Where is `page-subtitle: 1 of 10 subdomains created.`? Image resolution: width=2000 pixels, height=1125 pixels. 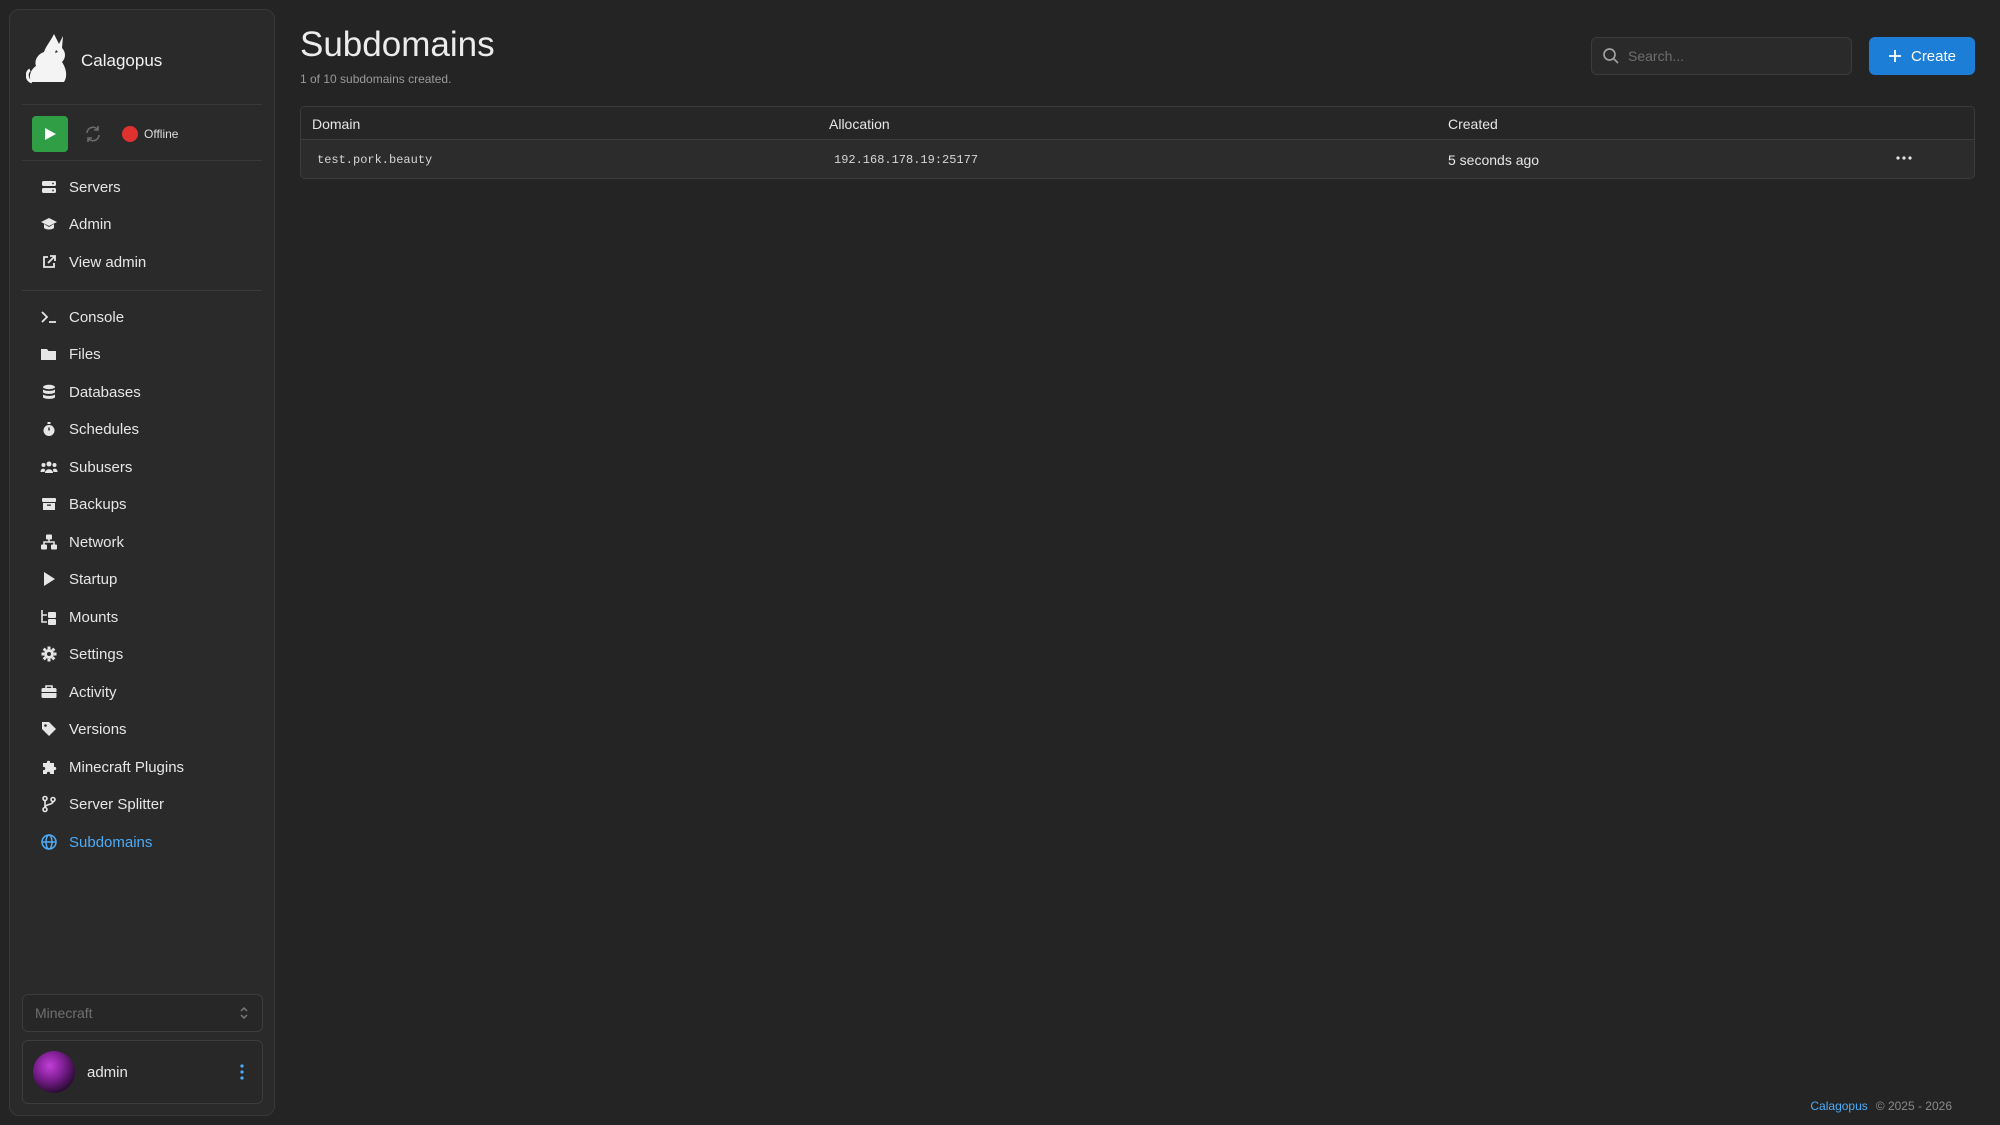
page-subtitle: 1 of 10 subdomains created. is located at coordinates (376, 79).